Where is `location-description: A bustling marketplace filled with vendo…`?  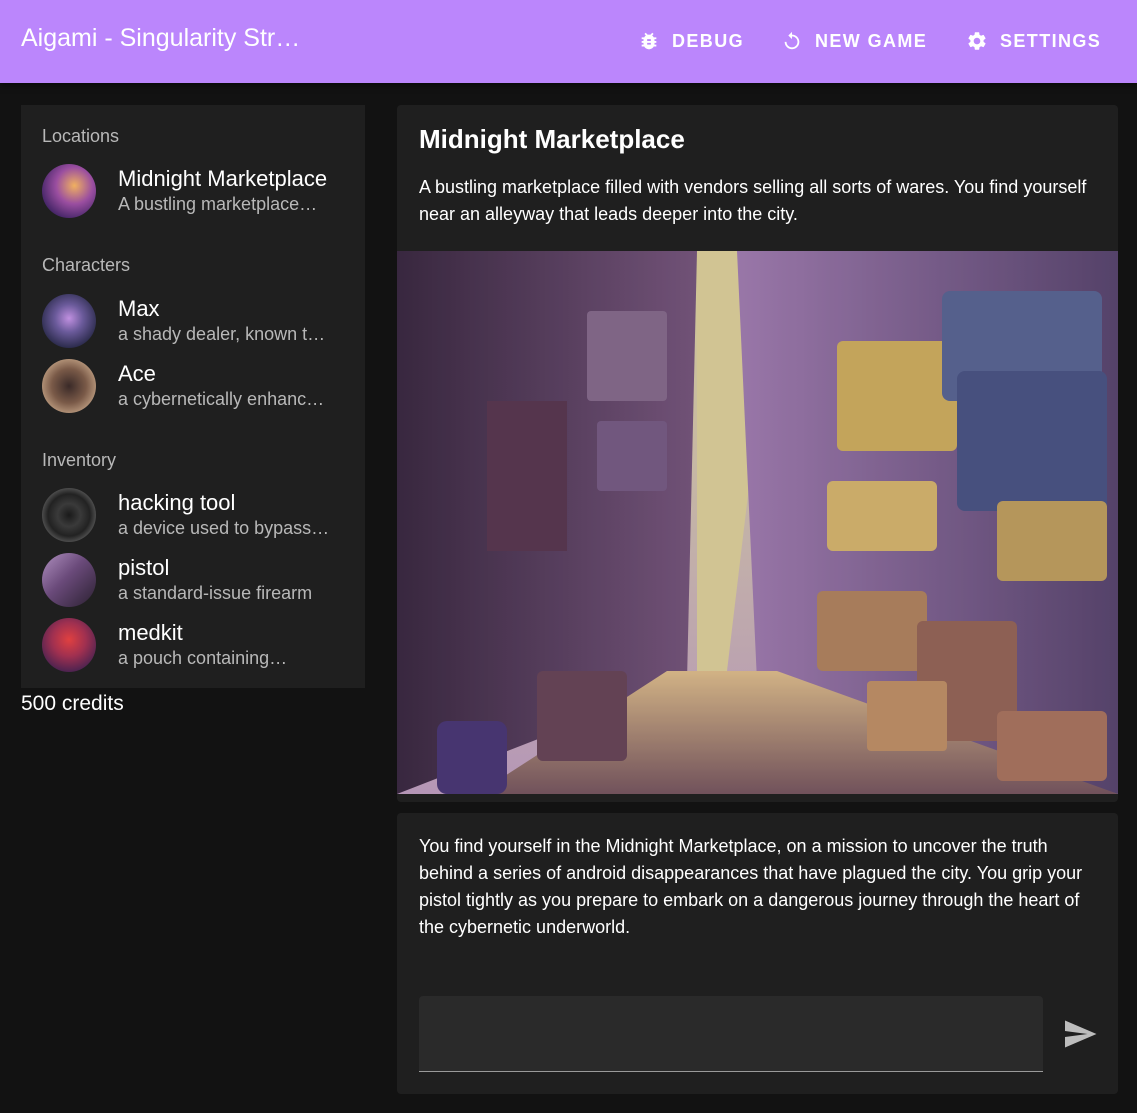
location-description: A bustling marketplace filled with vendo… is located at coordinates (753, 200).